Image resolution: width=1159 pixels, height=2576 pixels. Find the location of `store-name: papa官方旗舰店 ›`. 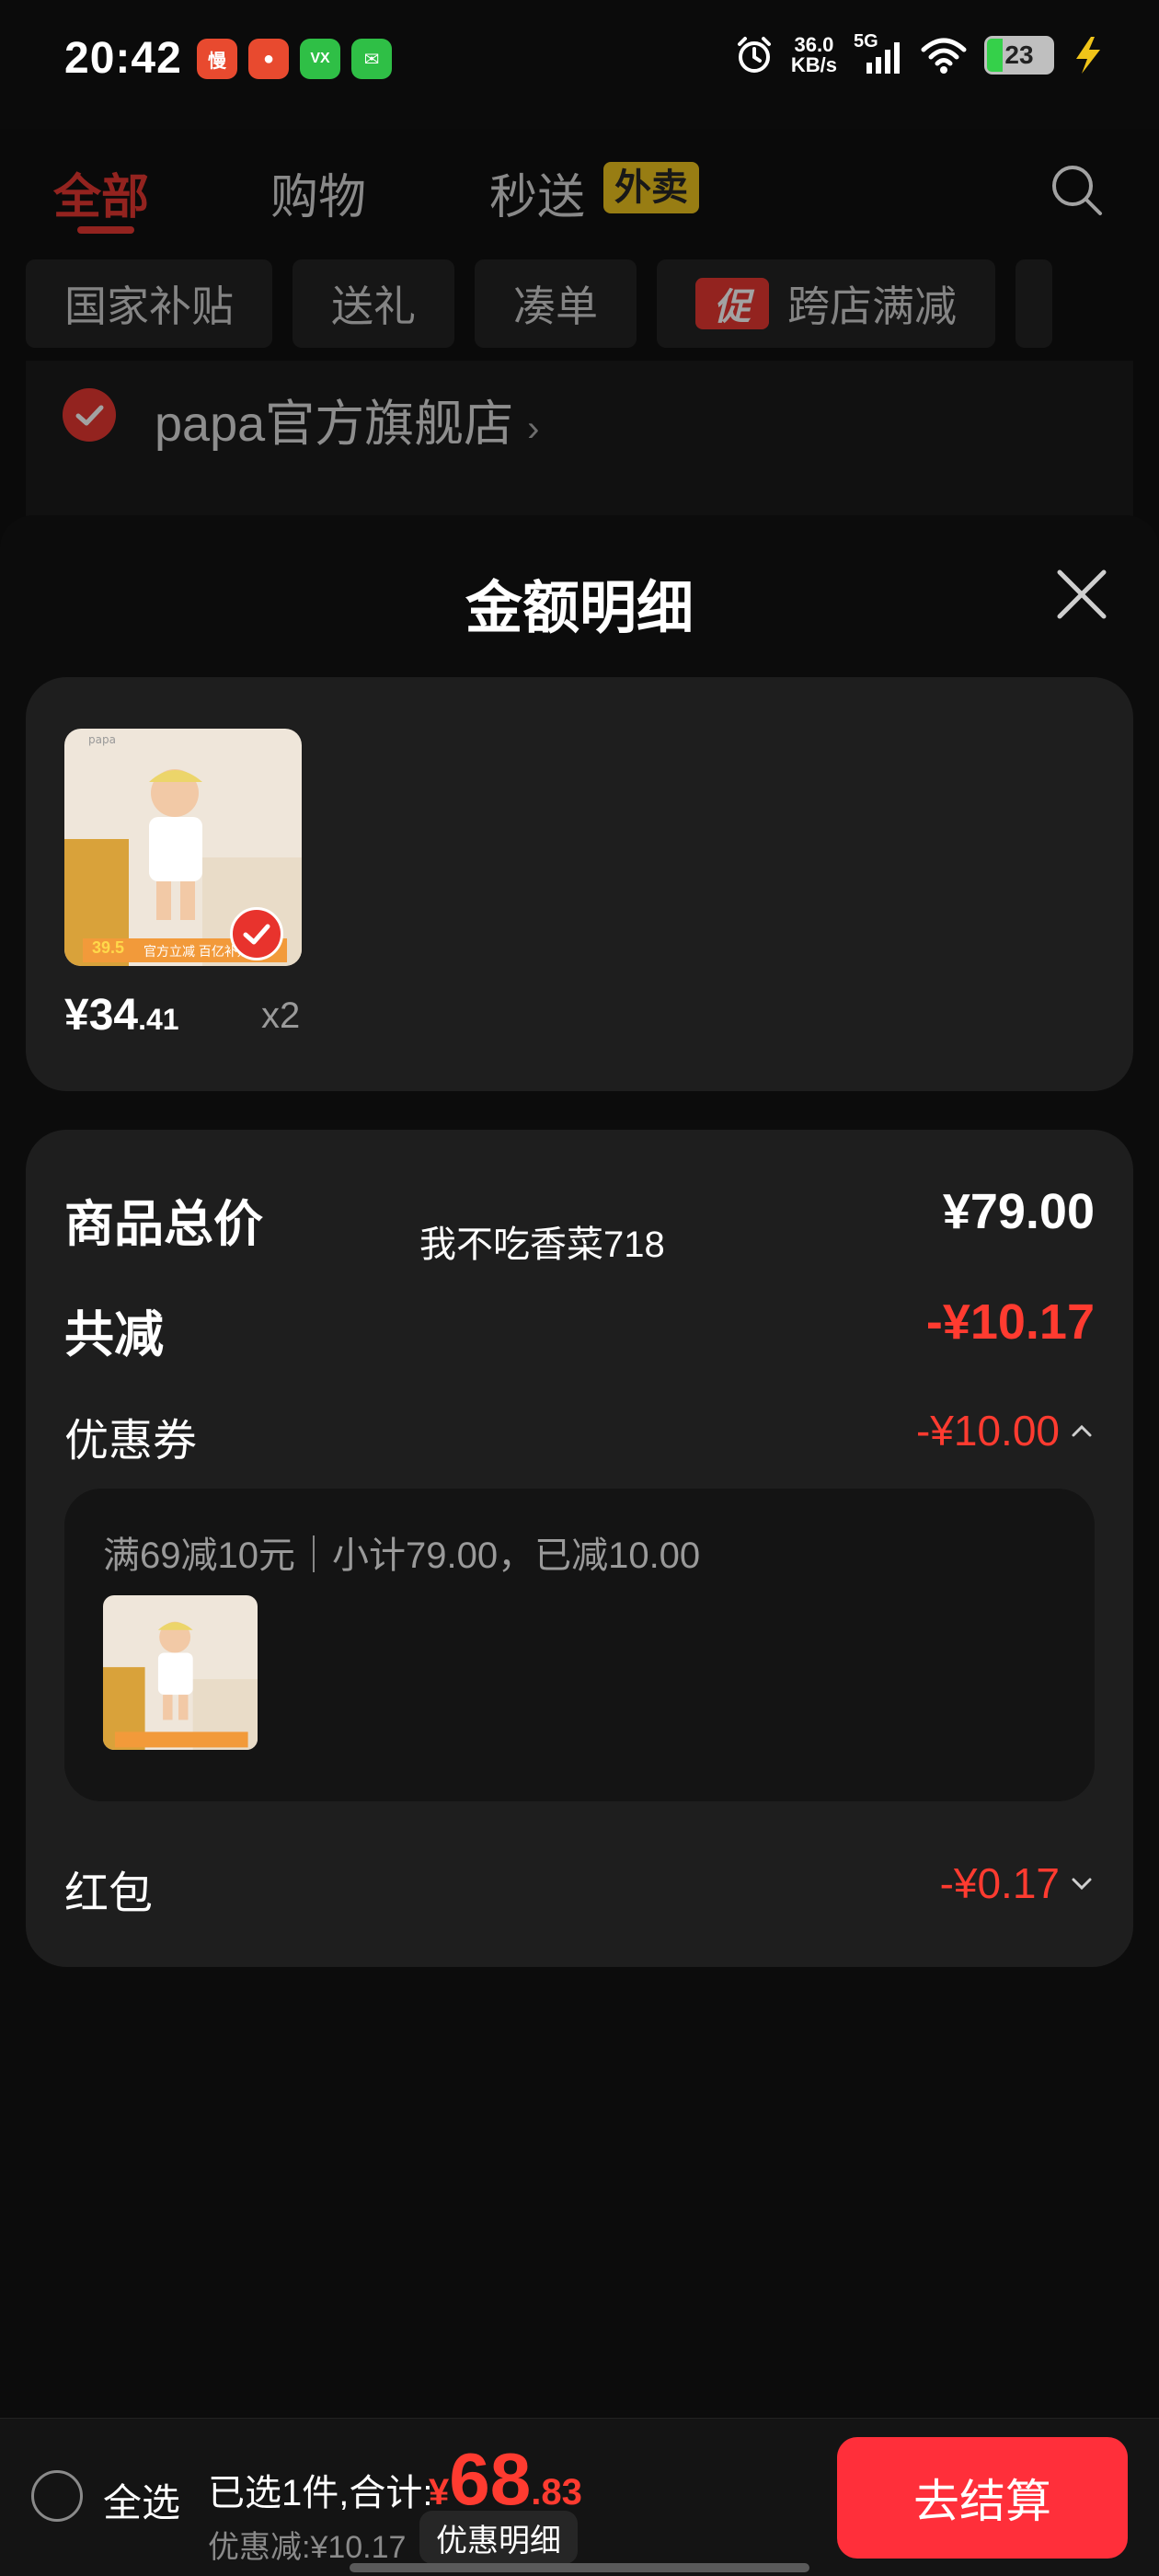

store-name: papa官方旗舰店 › is located at coordinates (347, 419).